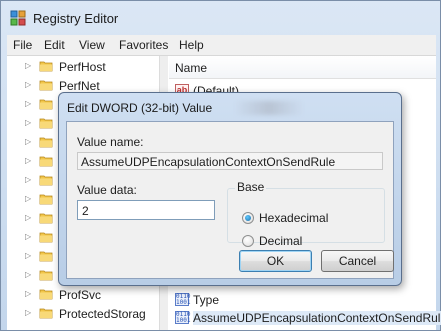 The width and height of the screenshot is (441, 331). What do you see at coordinates (275, 261) in the screenshot?
I see `ok-button: OK` at bounding box center [275, 261].